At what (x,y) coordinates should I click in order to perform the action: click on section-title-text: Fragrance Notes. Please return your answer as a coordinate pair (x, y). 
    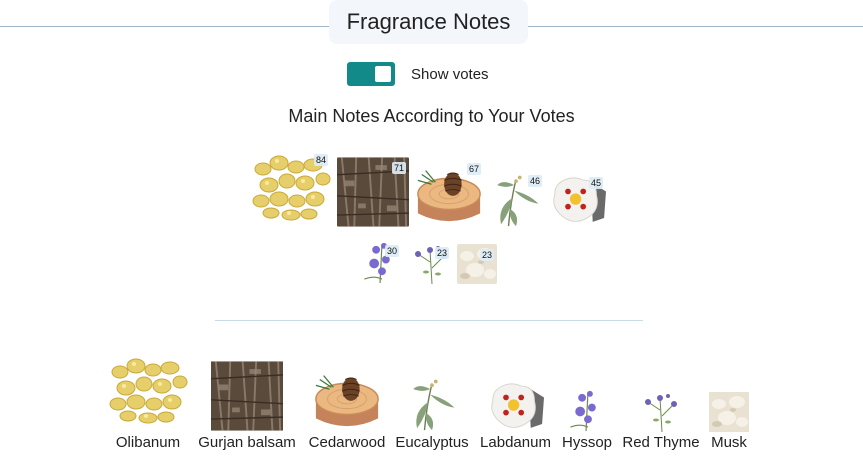
    Looking at the image, I should click on (428, 21).